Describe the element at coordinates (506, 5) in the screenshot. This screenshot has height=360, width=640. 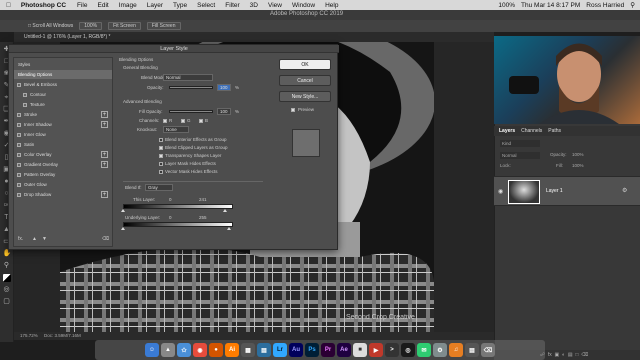
I see `battery-level: 100%` at that location.